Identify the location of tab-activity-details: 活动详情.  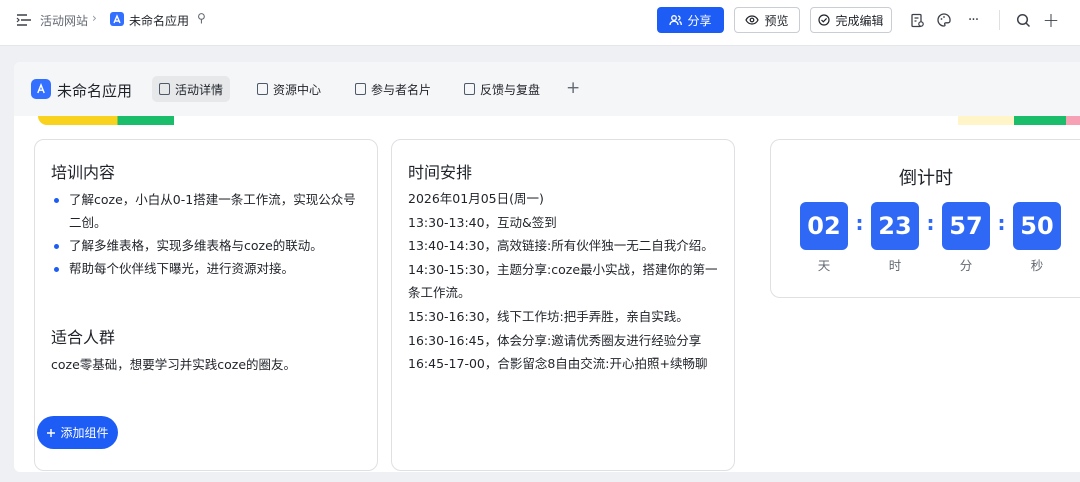
(191, 89).